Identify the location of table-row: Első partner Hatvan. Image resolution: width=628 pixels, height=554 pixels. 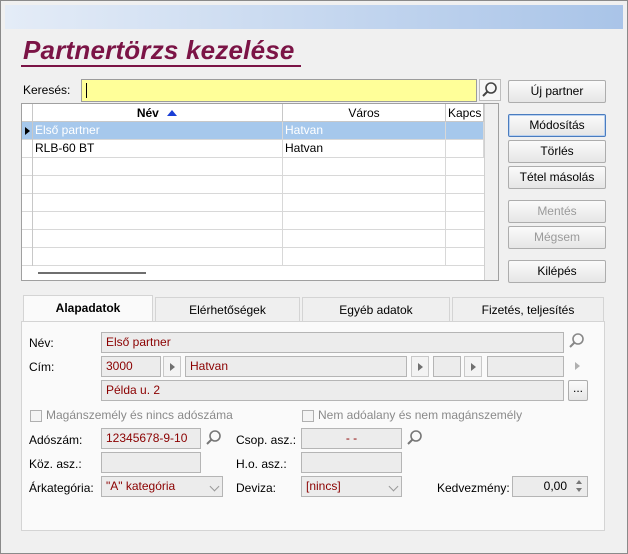
(260, 131).